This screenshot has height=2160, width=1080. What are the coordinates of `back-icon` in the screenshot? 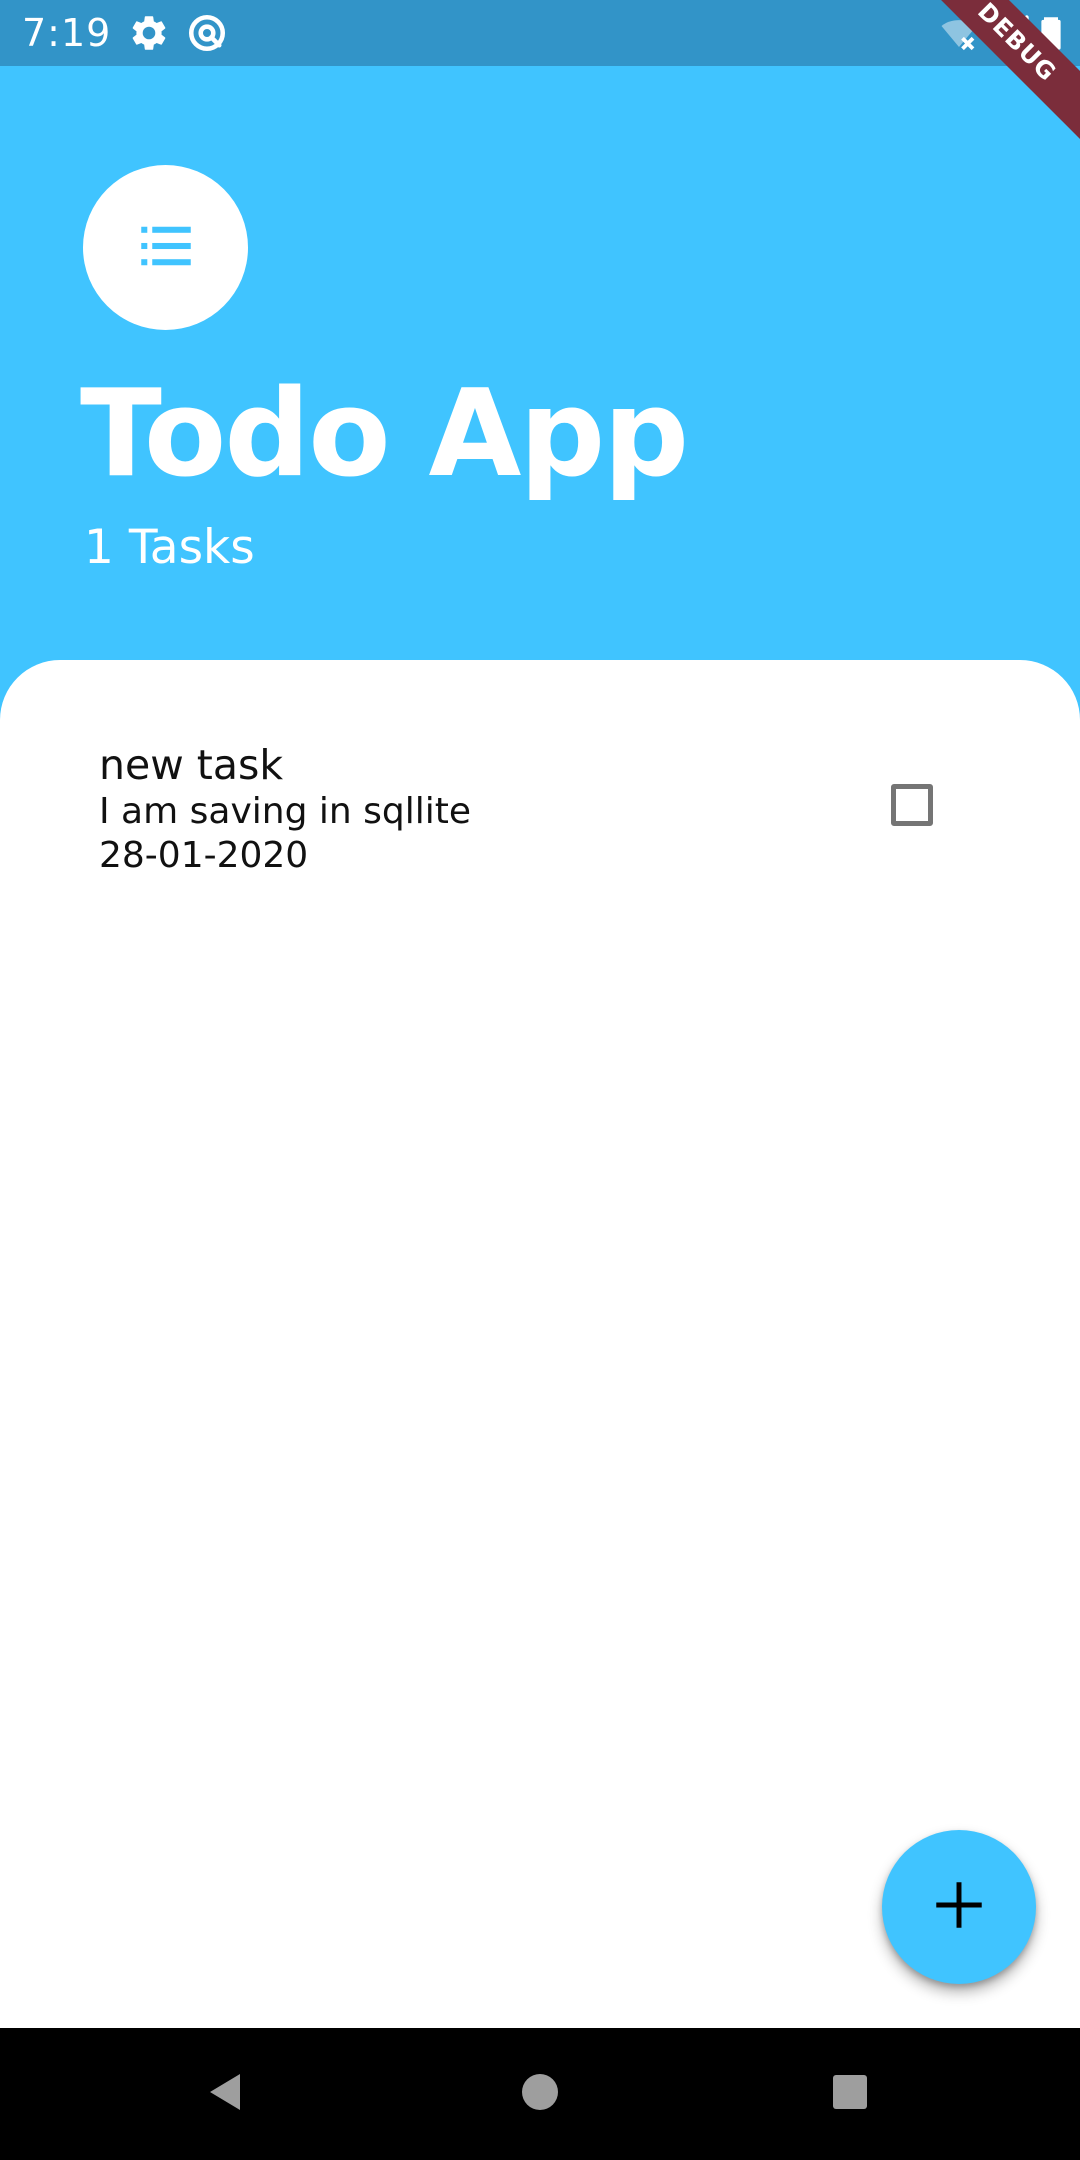 It's located at (226, 2094).